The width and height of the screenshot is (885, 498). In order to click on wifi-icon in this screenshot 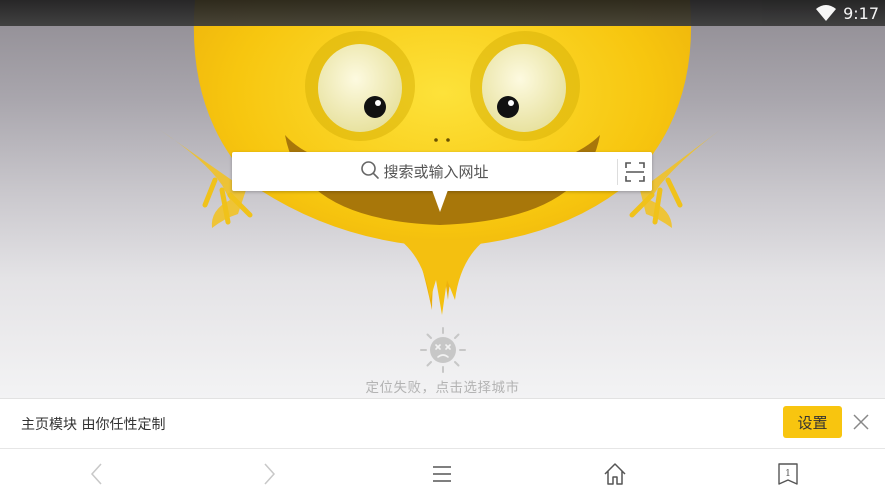, I will do `click(826, 13)`.